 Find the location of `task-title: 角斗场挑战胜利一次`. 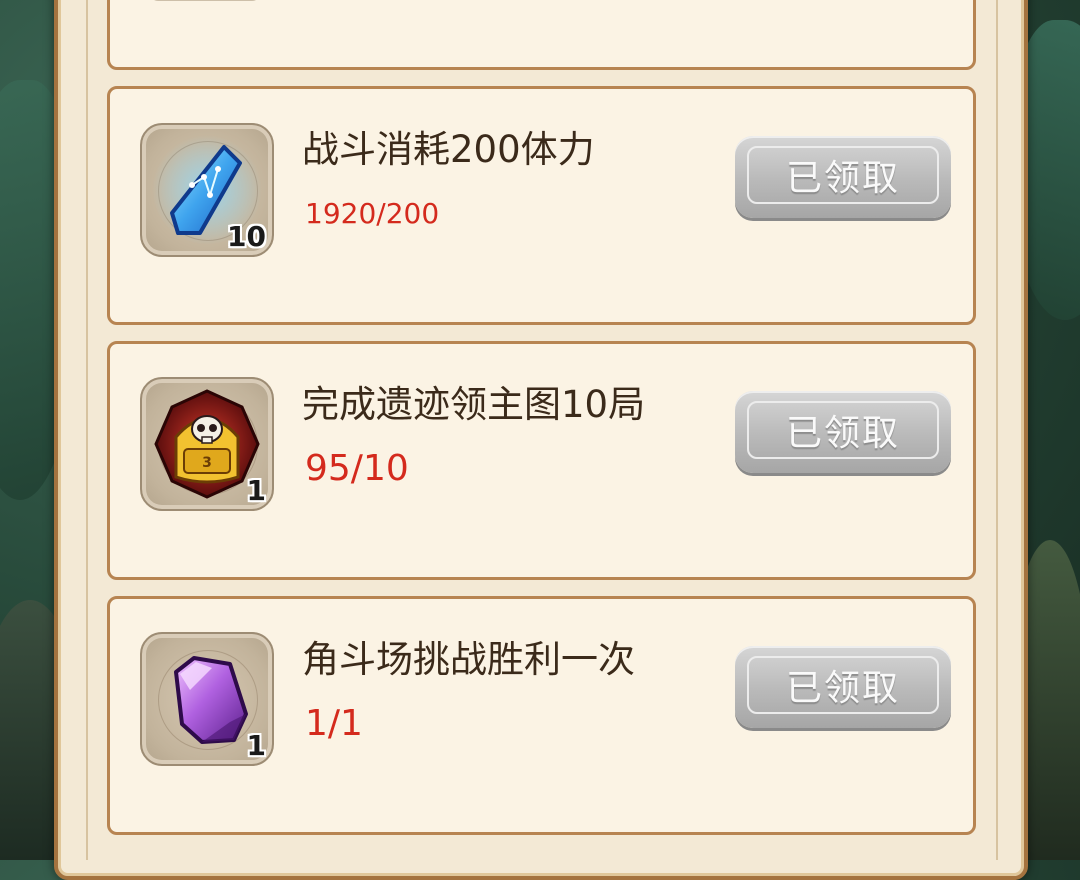

task-title: 角斗场挑战胜利一次 is located at coordinates (468, 659).